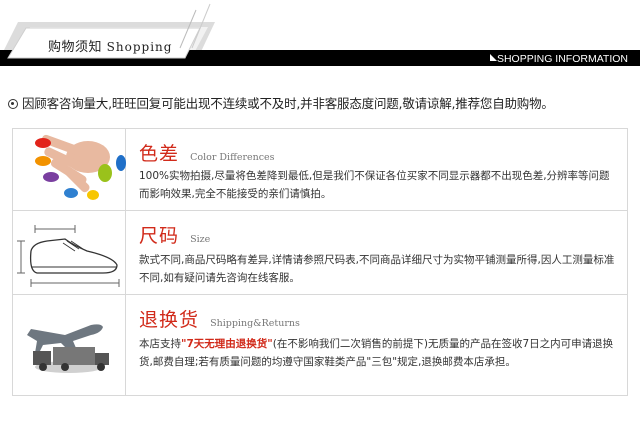 This screenshot has height=435, width=640. What do you see at coordinates (80, 167) in the screenshot?
I see `painted-fingers-icon` at bounding box center [80, 167].